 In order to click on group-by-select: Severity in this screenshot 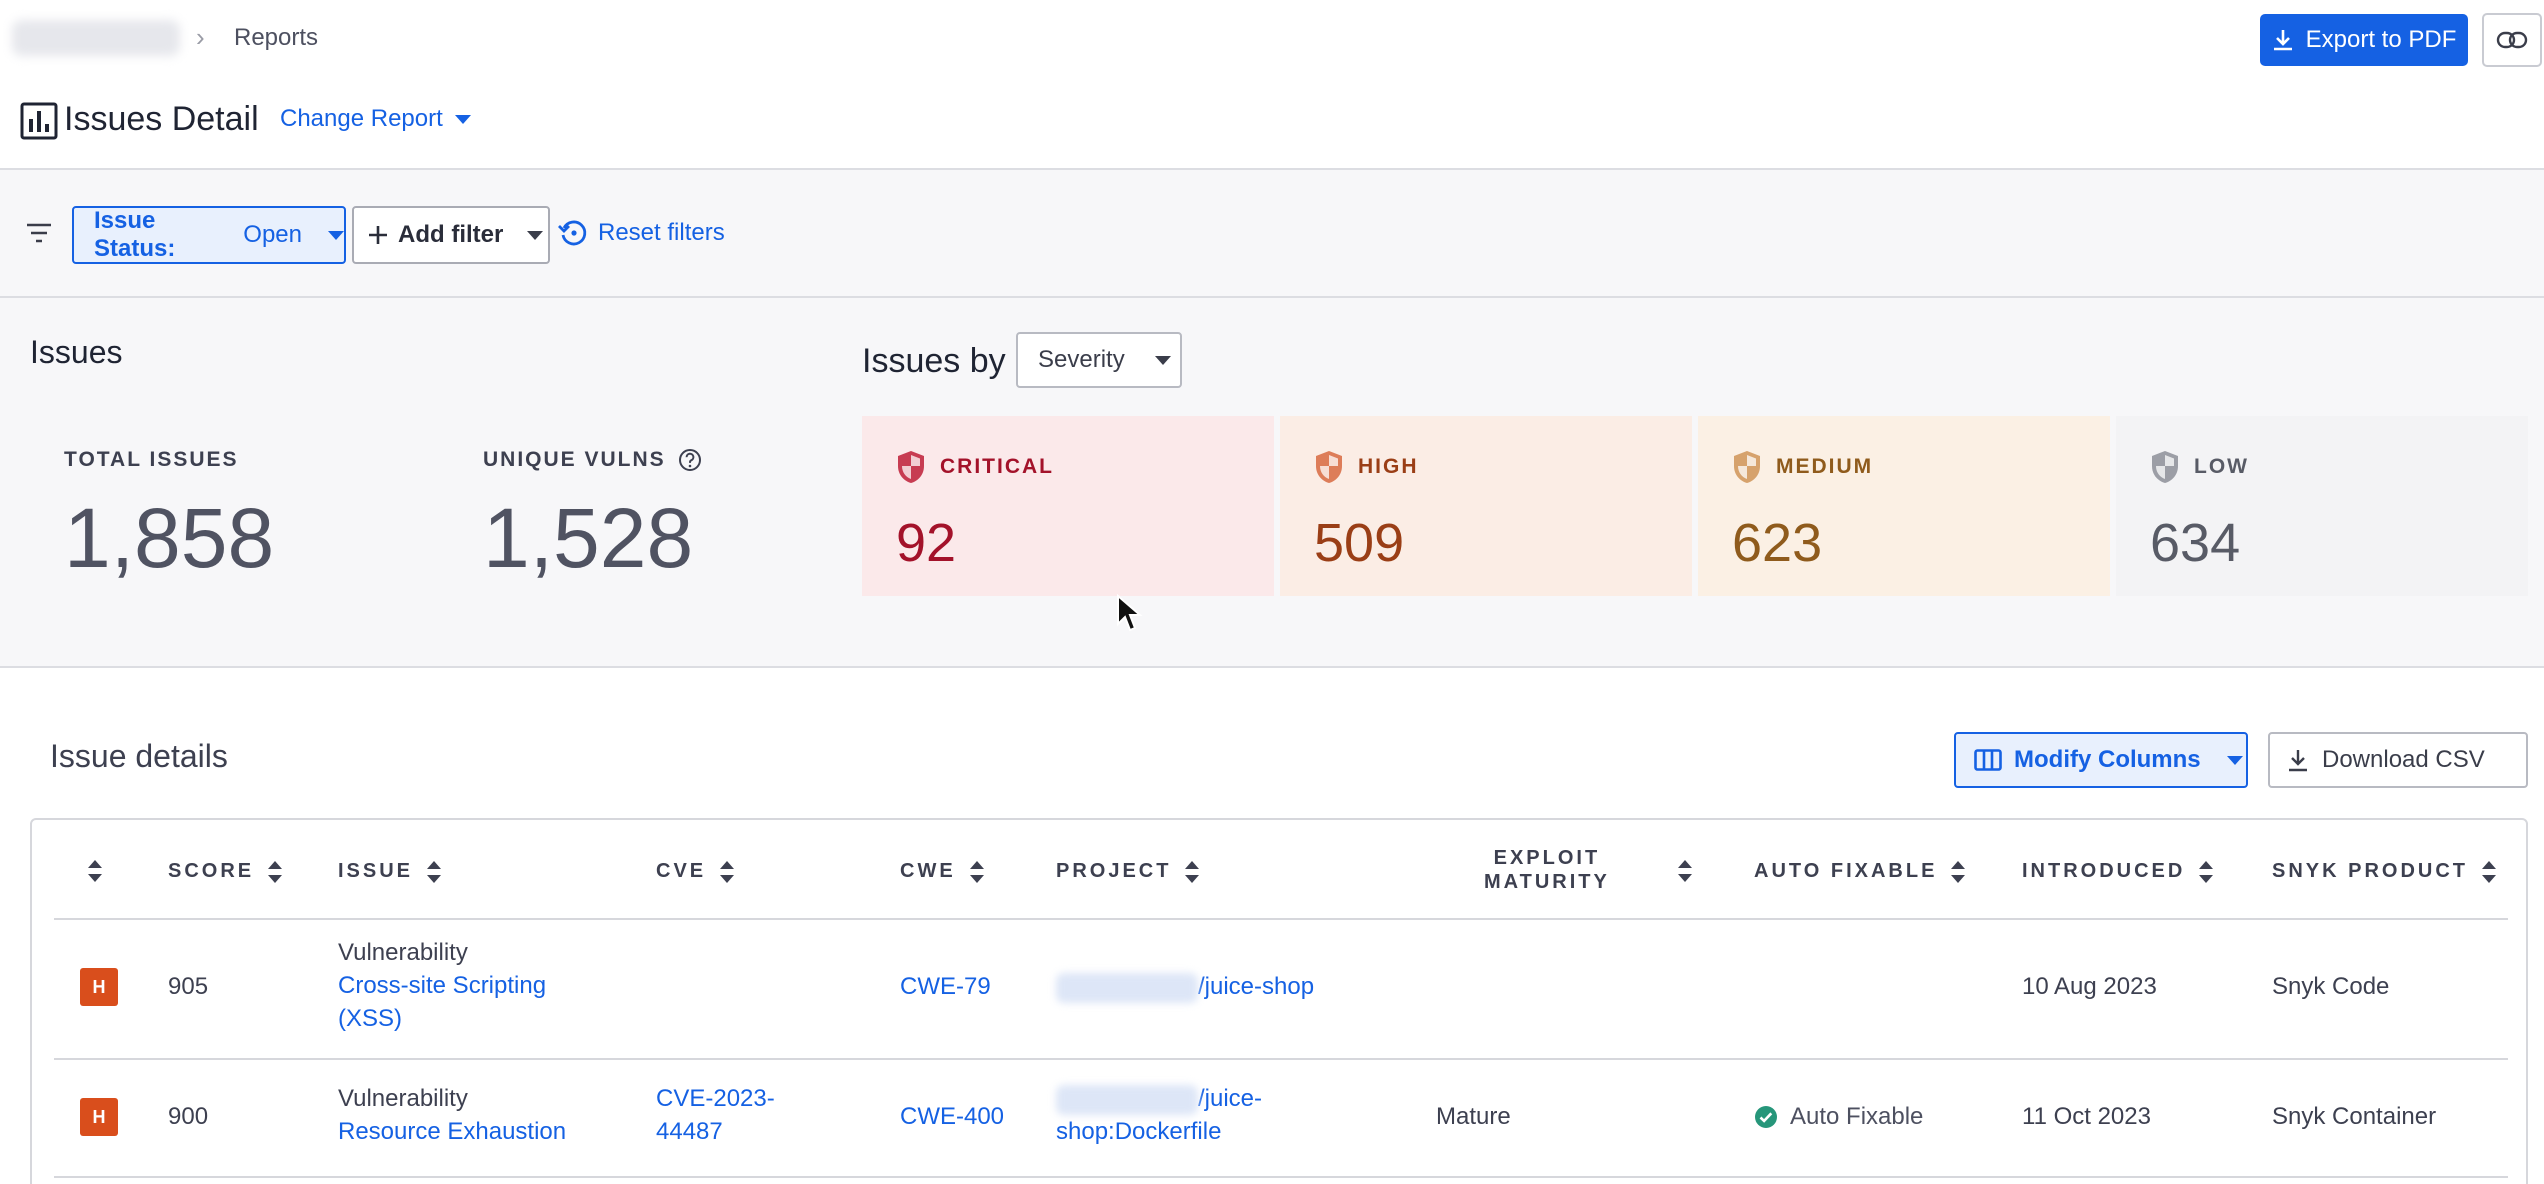, I will do `click(1099, 360)`.